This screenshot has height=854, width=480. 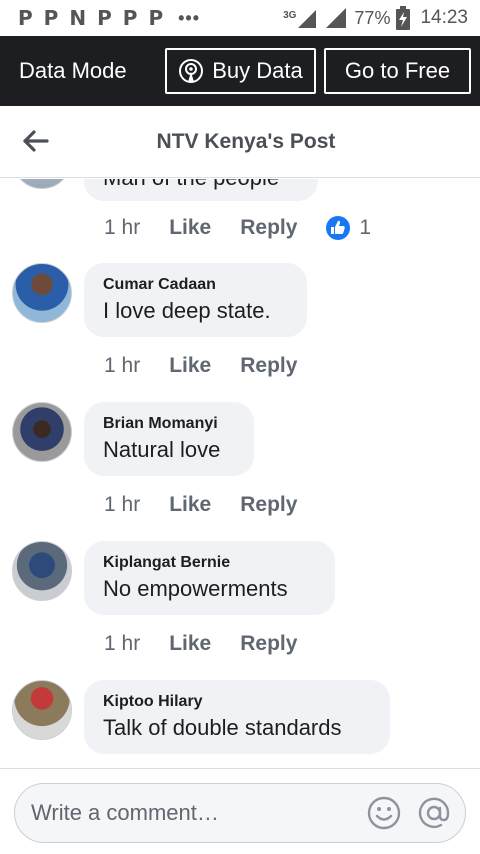 I want to click on page-title: NTV Kenya's Post, so click(x=246, y=141).